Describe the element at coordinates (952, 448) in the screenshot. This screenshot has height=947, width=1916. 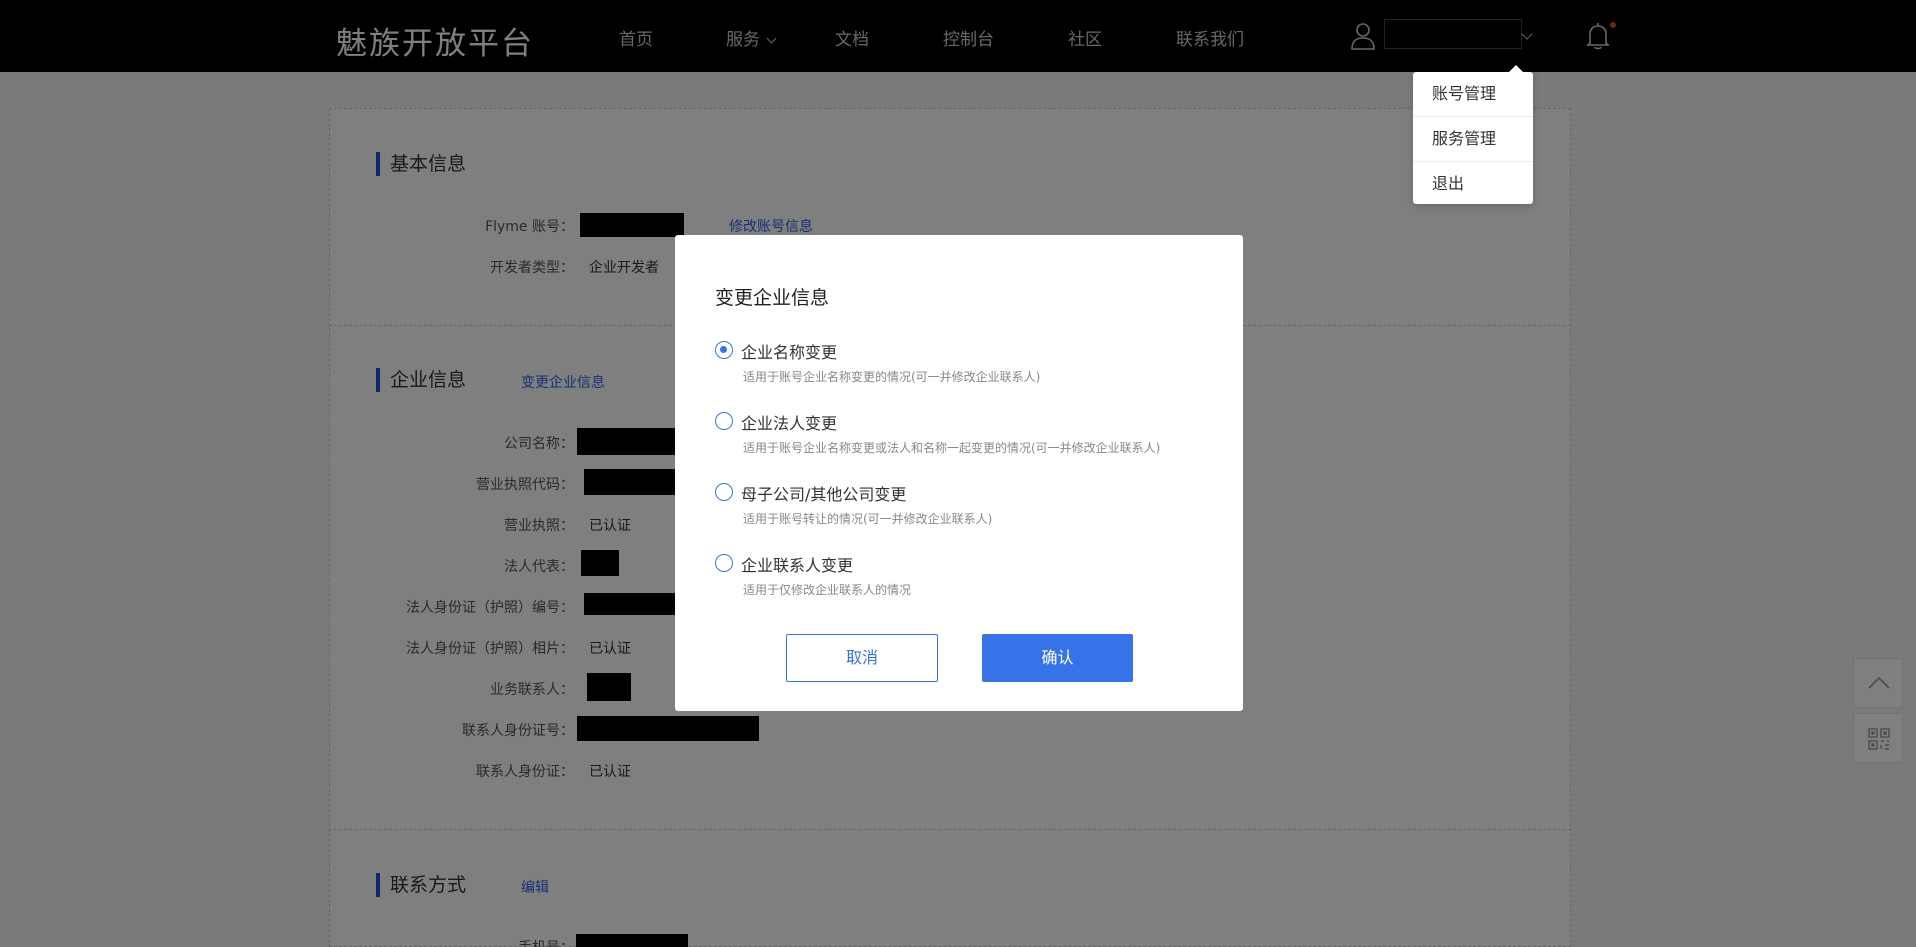
I see `option-description: 适用于账号企业名称变更或法人和名称一起变更的情况(可一并修改企业联系人)` at that location.